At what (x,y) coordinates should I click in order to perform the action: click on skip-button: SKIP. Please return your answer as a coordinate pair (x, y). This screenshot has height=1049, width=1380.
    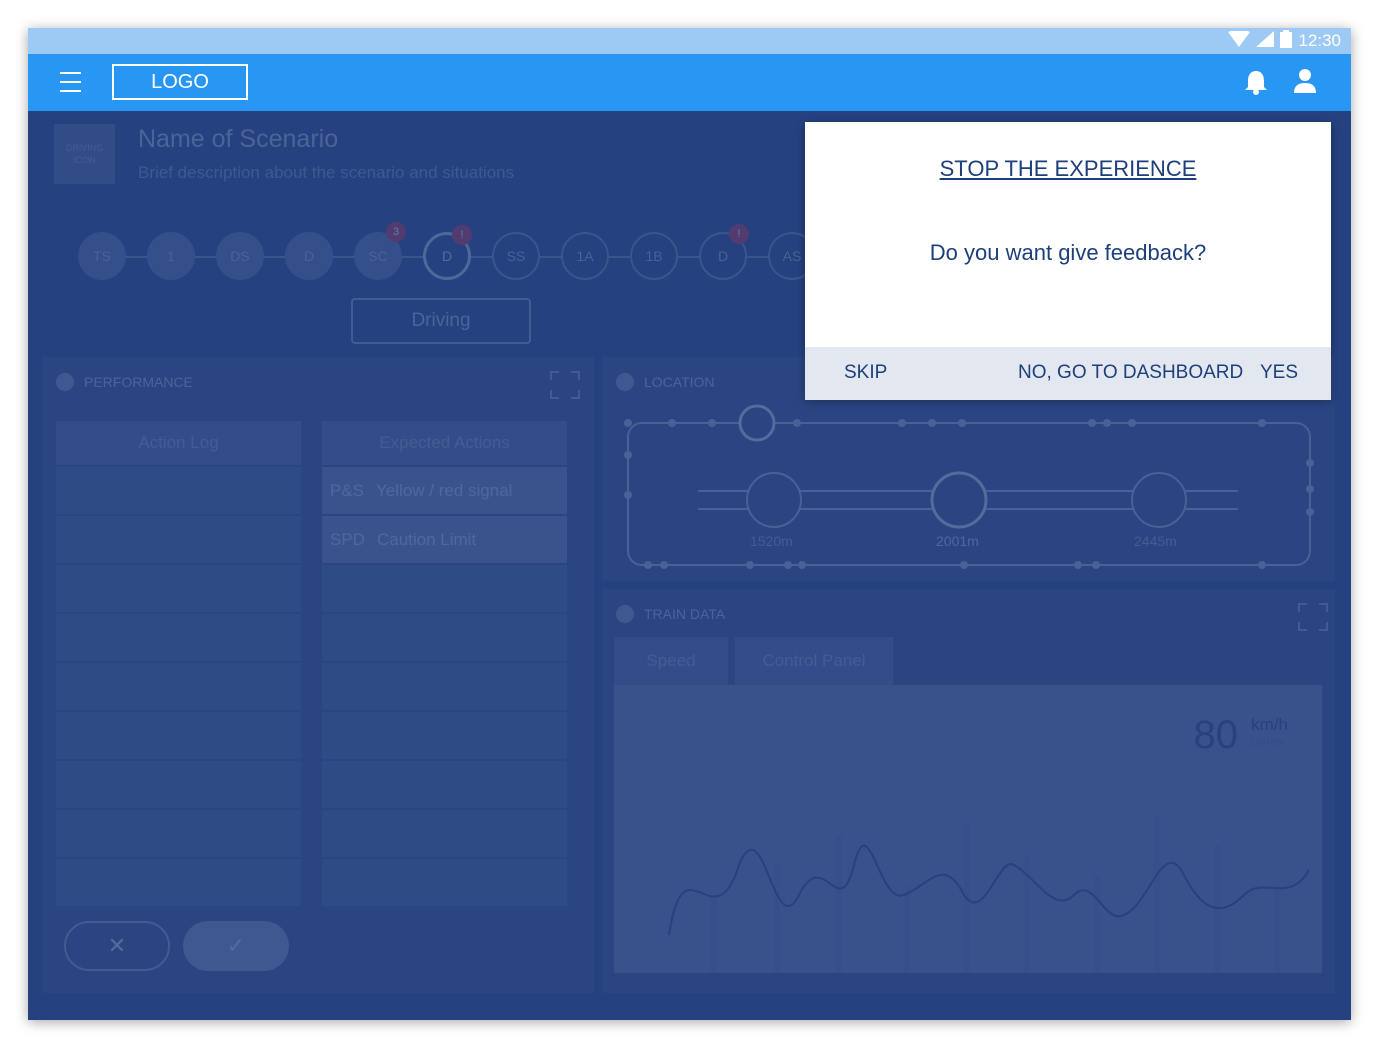
    Looking at the image, I should click on (865, 373).